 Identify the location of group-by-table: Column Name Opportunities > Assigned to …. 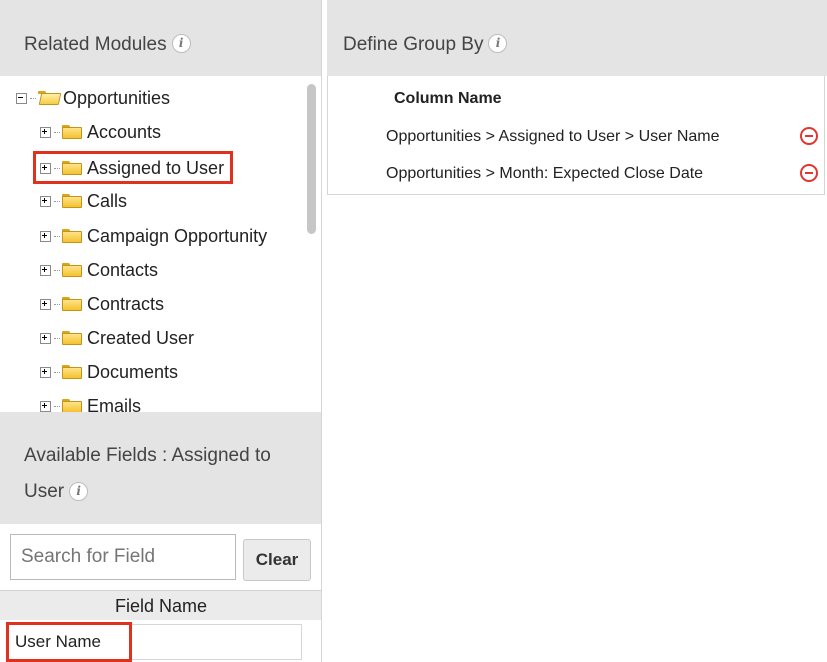
(576, 135).